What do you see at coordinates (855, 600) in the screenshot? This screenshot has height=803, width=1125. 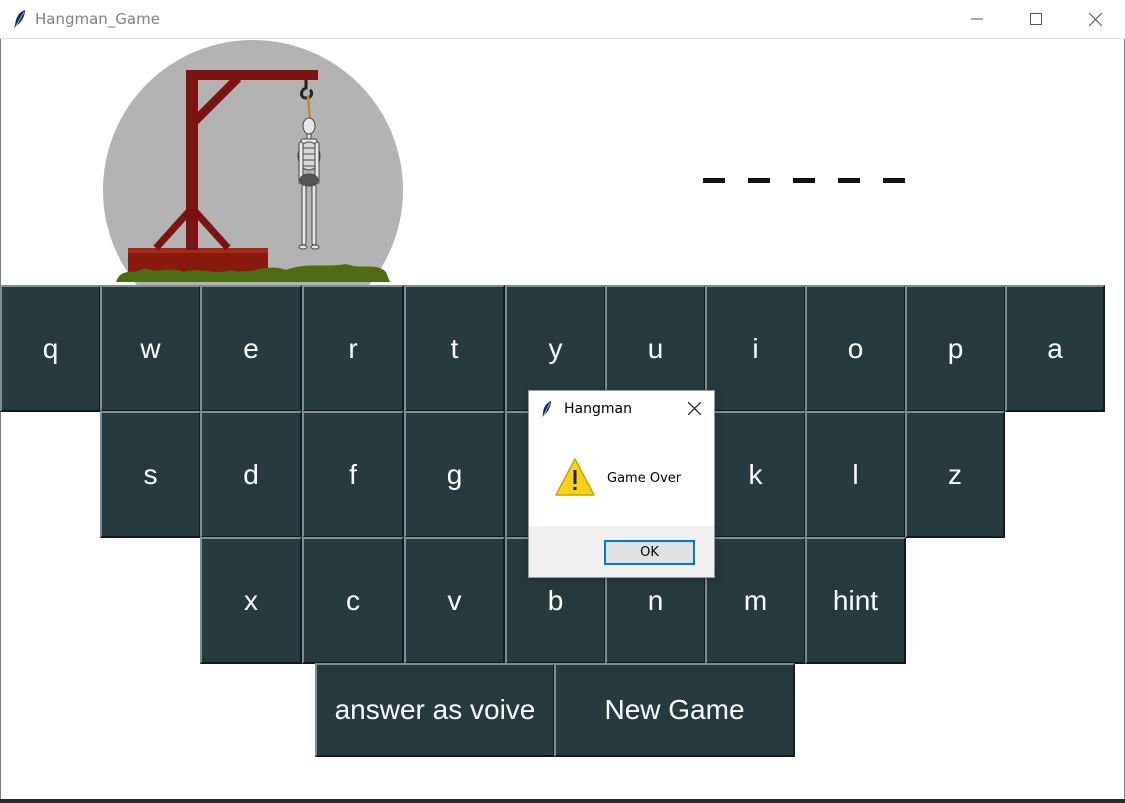 I see `hint-button: hint` at bounding box center [855, 600].